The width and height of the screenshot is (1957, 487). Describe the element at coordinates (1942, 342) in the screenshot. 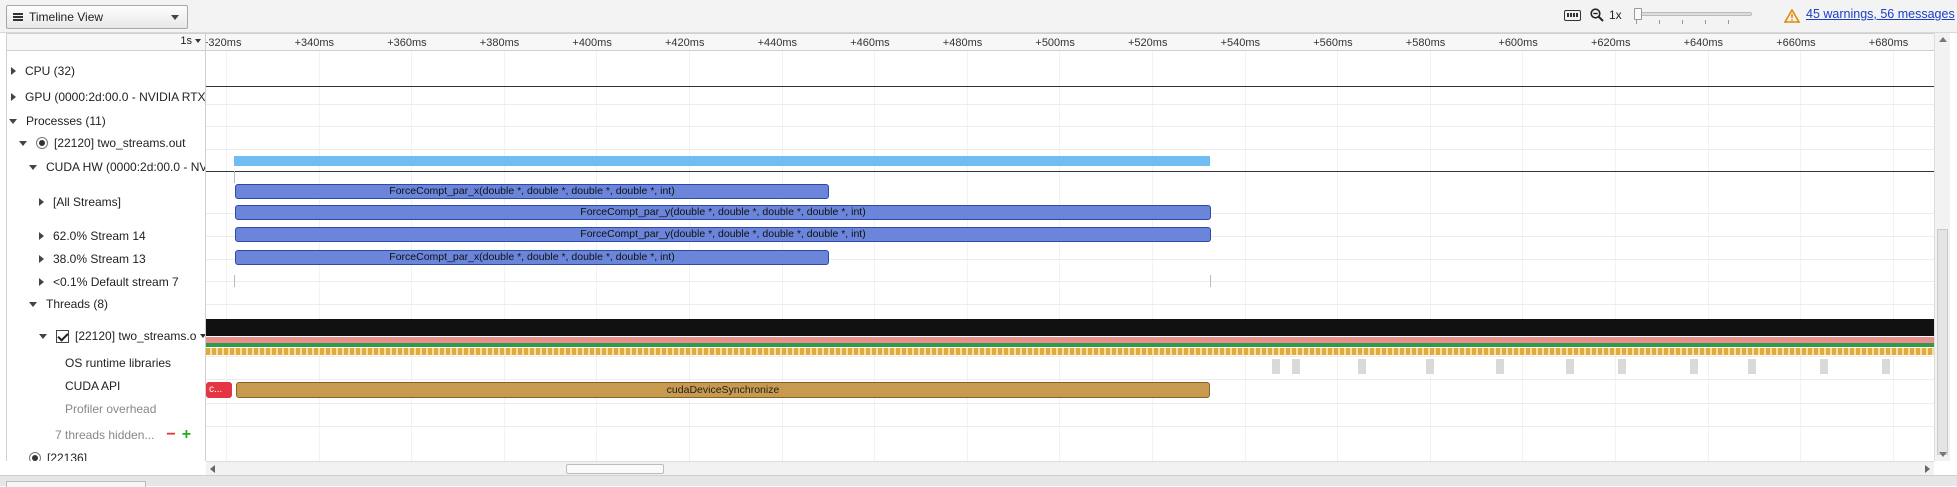

I see `vertical-scroll-thumb` at that location.